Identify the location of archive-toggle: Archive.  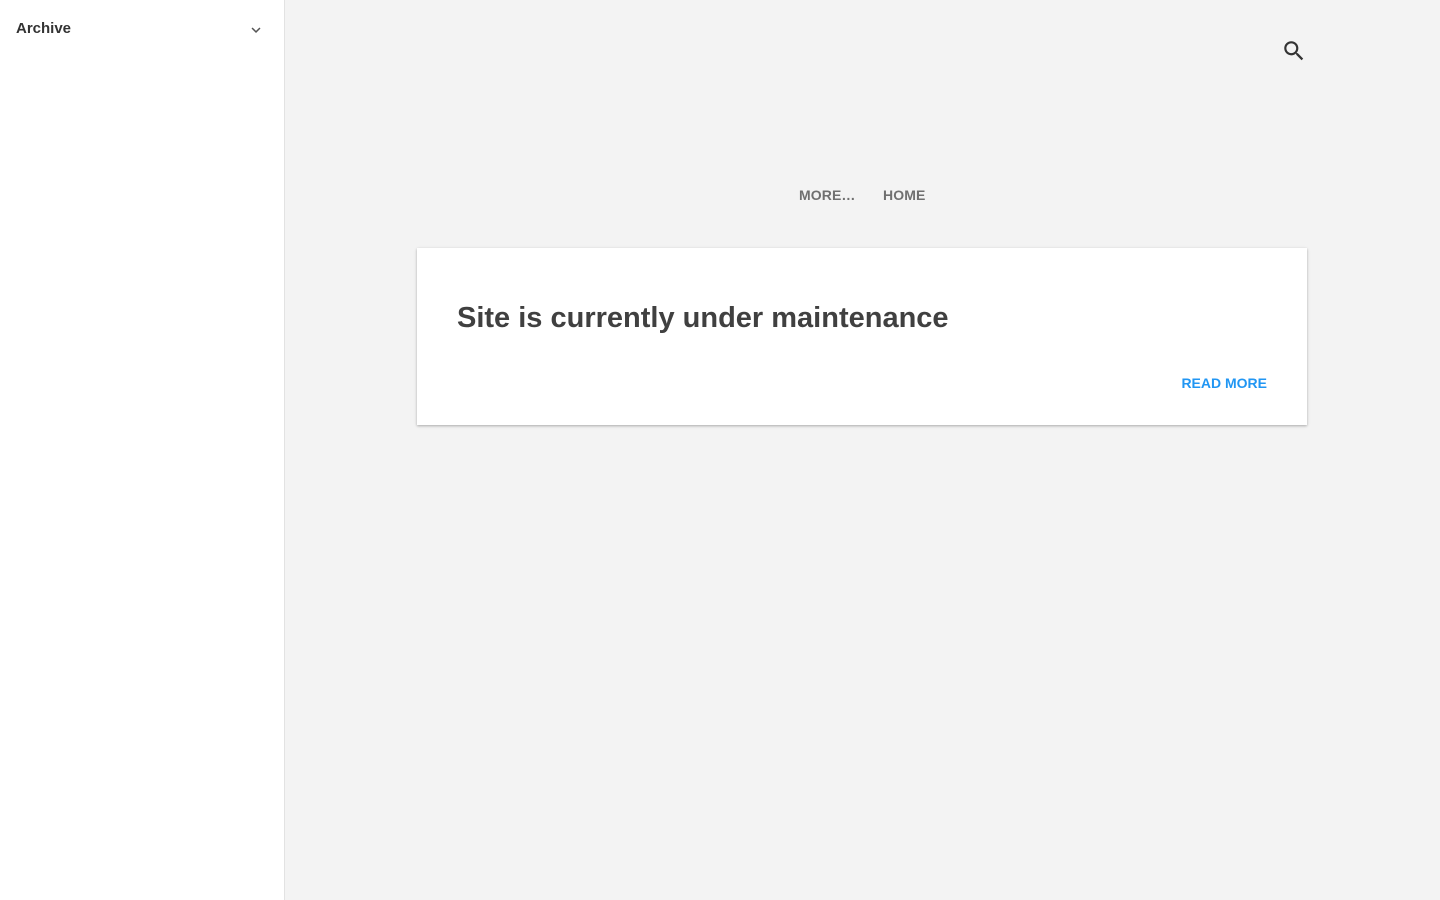
(142, 29).